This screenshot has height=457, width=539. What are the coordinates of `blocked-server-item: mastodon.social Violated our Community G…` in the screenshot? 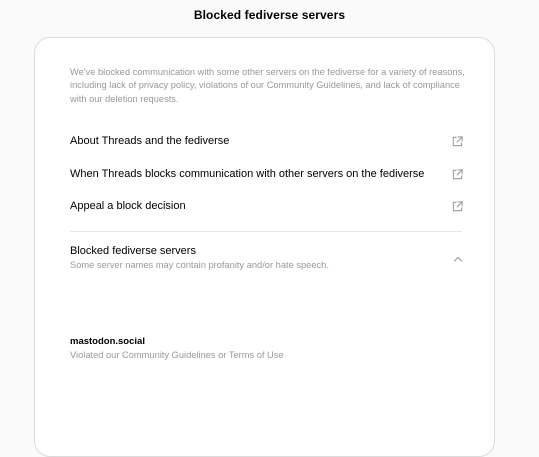 It's located at (177, 348).